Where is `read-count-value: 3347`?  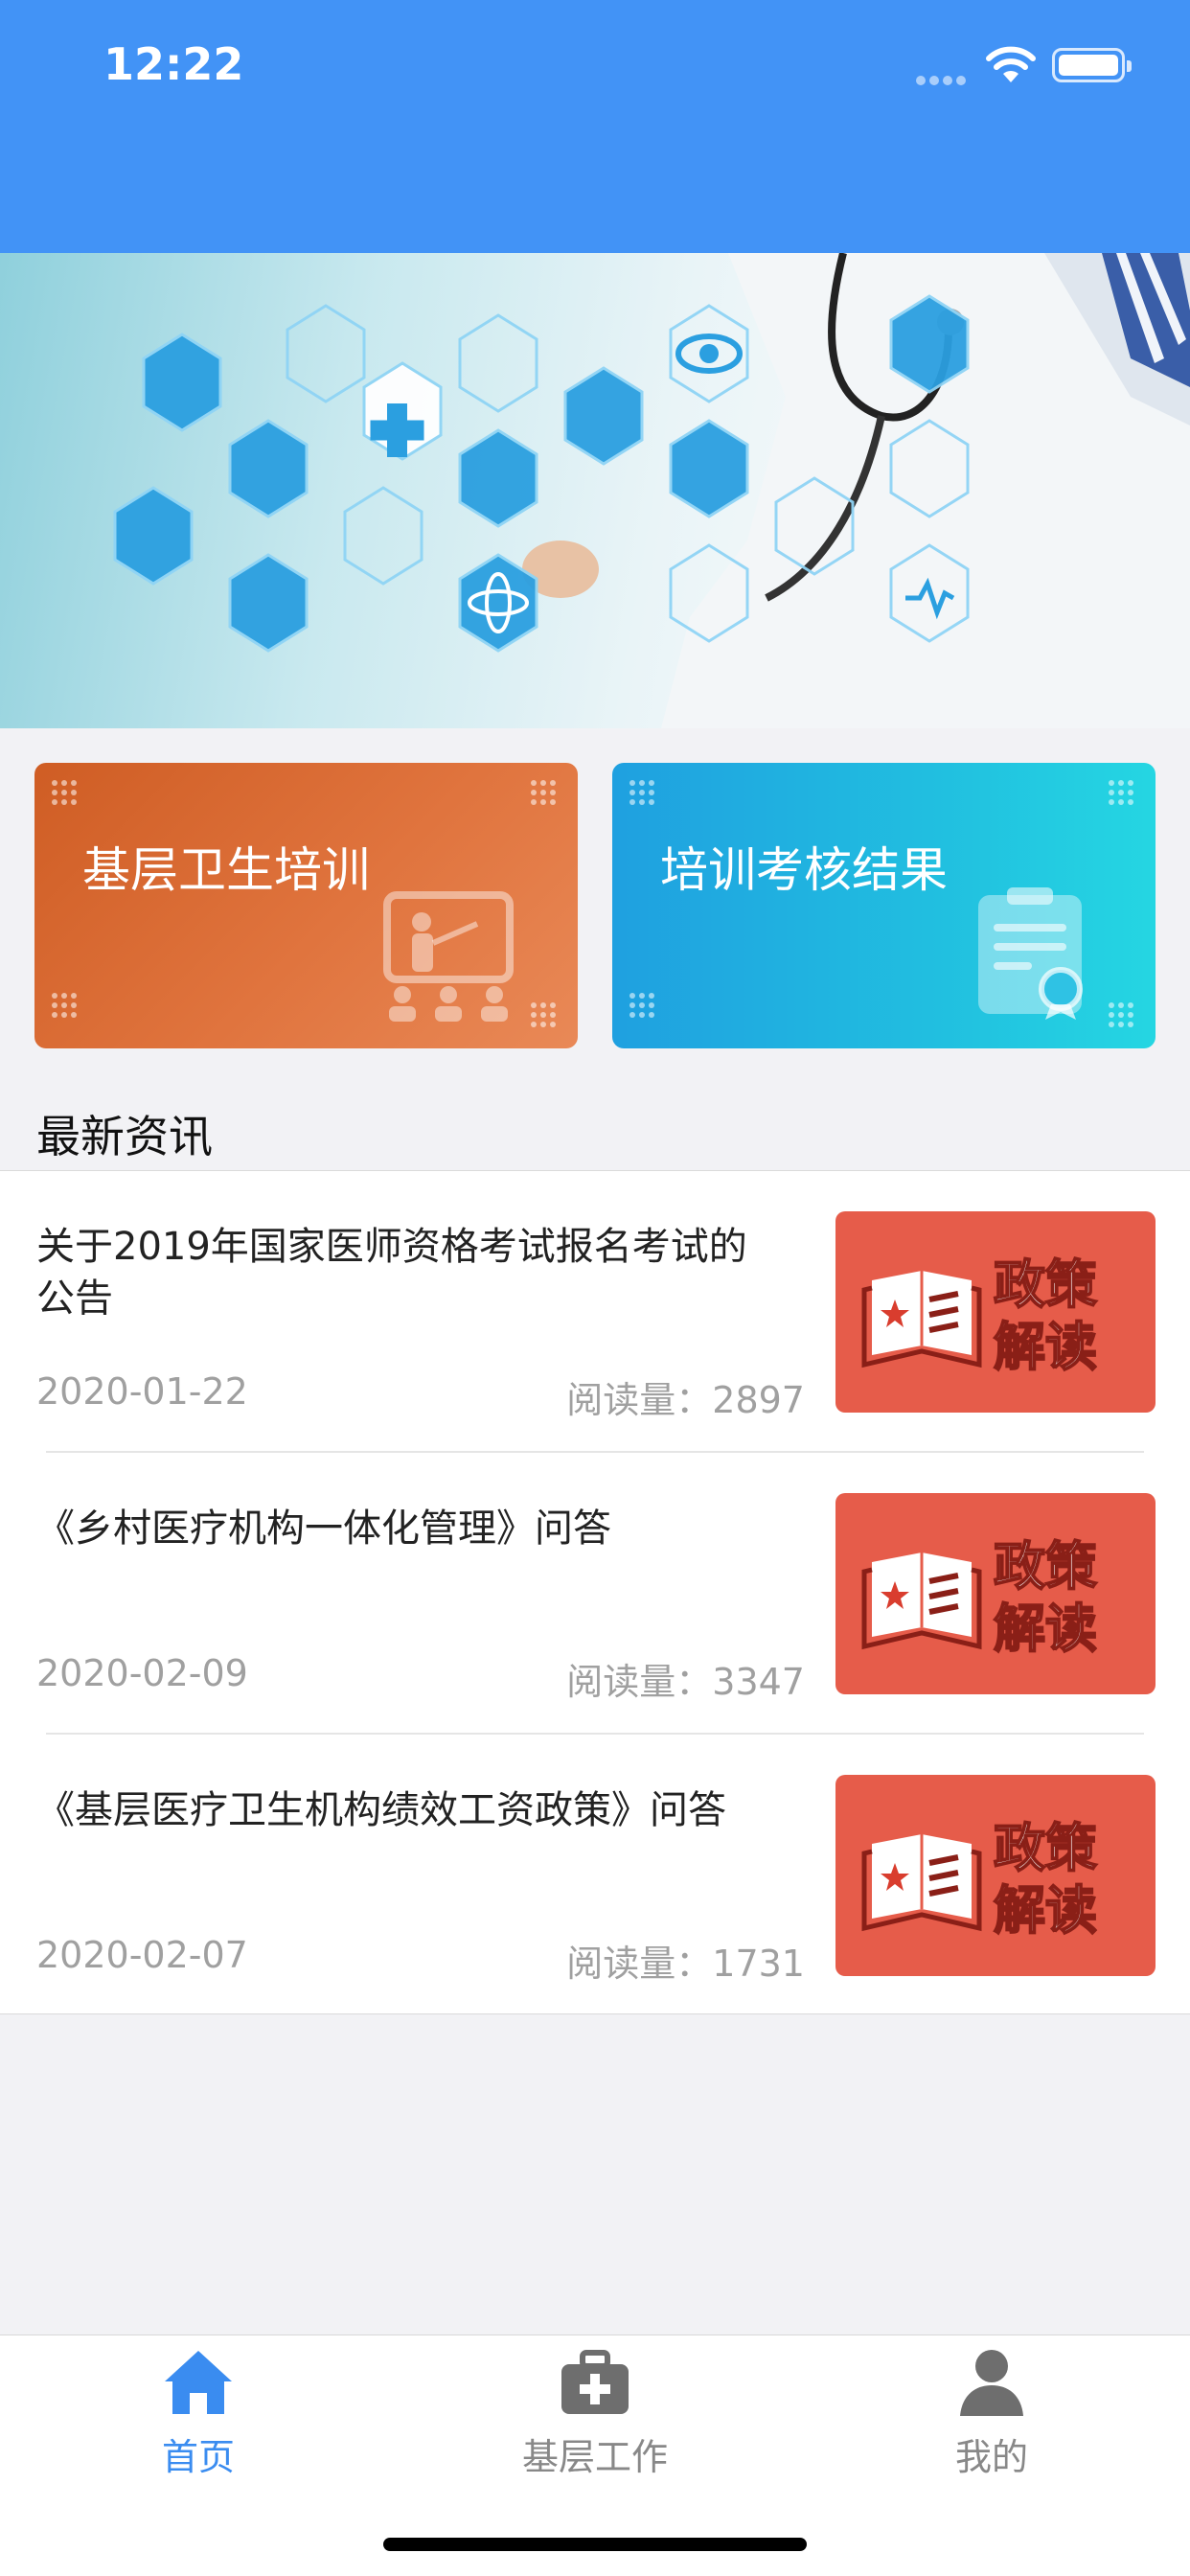
read-count-value: 3347 is located at coordinates (759, 1682).